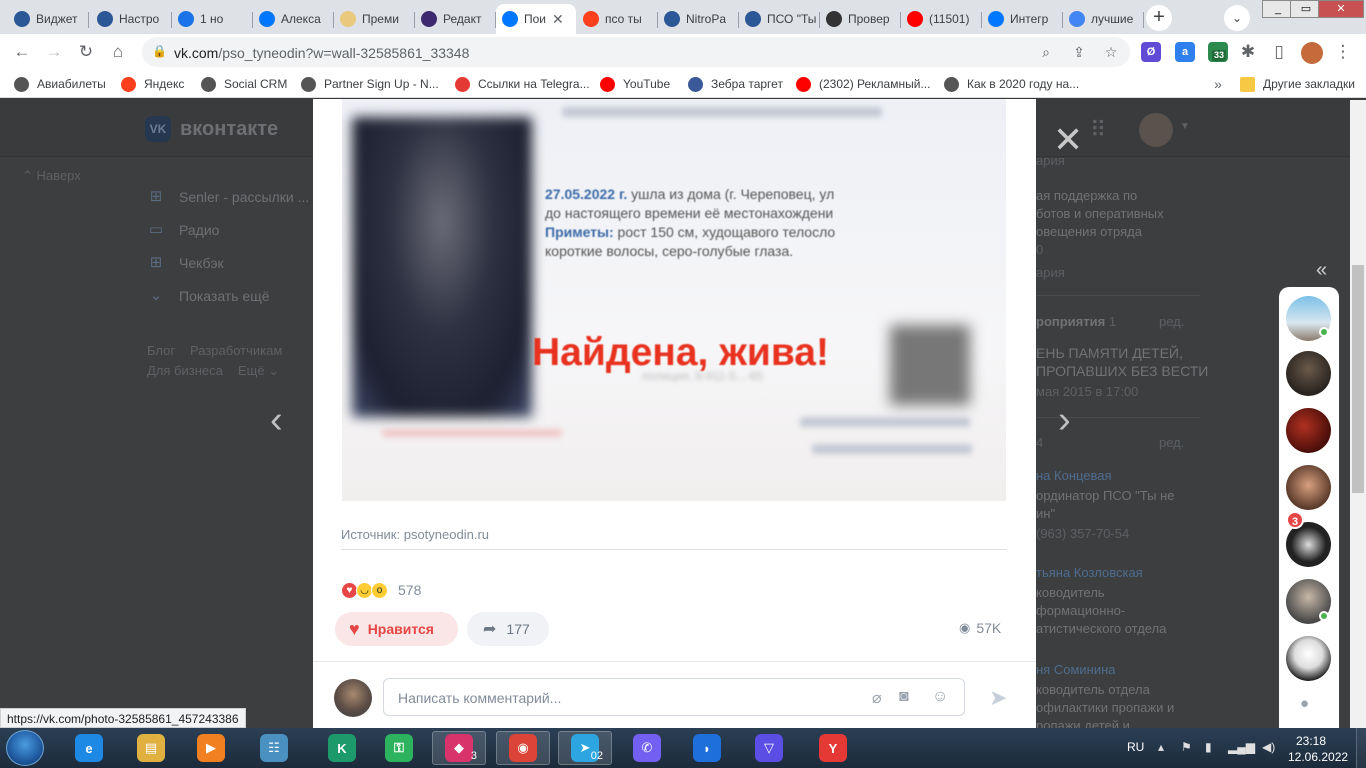 This screenshot has width=1366, height=768. Describe the element at coordinates (1241, 747) in the screenshot. I see `signal-icon: ▂▄▆` at that location.